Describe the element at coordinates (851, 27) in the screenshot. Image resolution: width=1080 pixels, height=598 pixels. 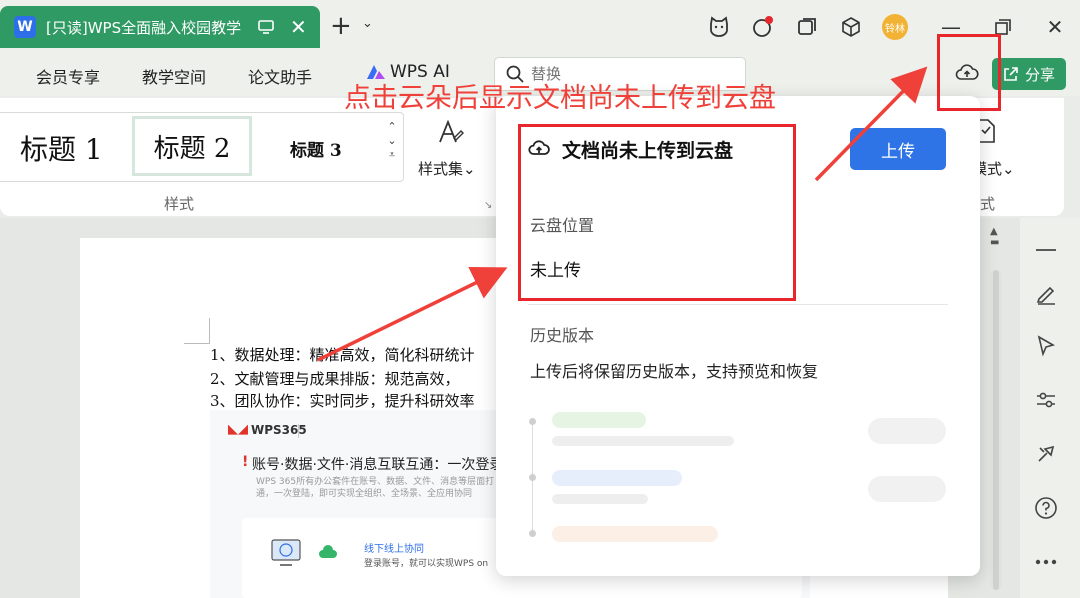
I see `cube-icon` at that location.